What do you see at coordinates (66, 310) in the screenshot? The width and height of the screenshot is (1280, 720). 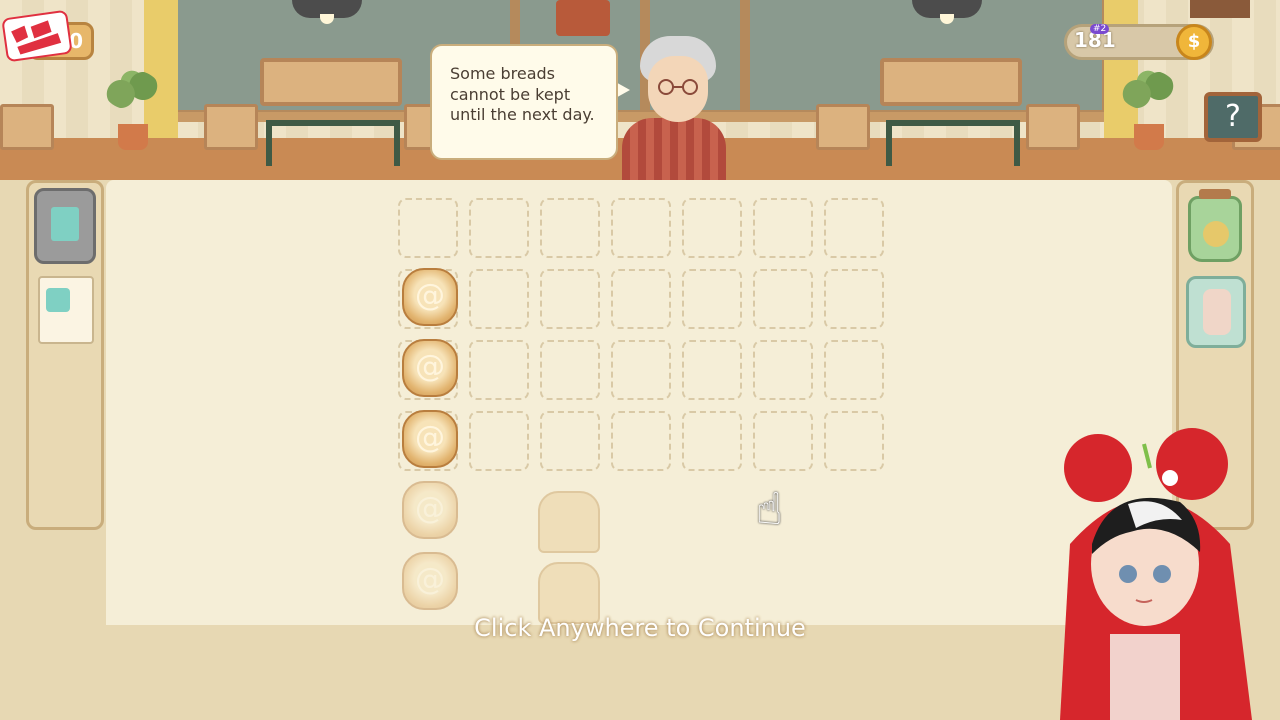 I see `recipe-card-icon` at bounding box center [66, 310].